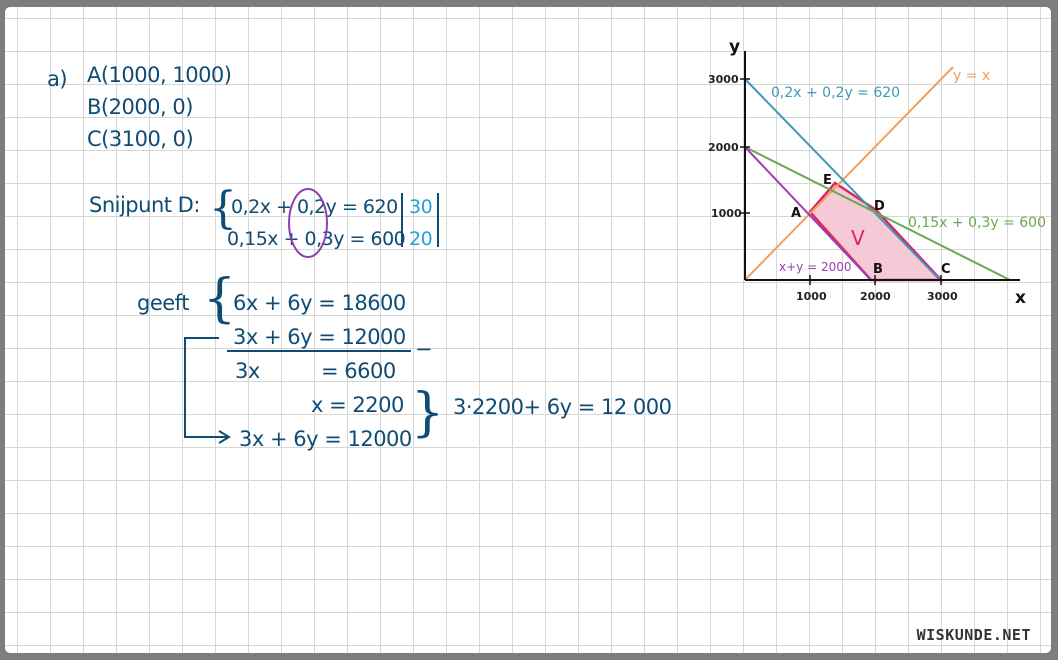 The width and height of the screenshot is (1058, 660). What do you see at coordinates (827, 180) in the screenshot?
I see `vertex-e: E` at bounding box center [827, 180].